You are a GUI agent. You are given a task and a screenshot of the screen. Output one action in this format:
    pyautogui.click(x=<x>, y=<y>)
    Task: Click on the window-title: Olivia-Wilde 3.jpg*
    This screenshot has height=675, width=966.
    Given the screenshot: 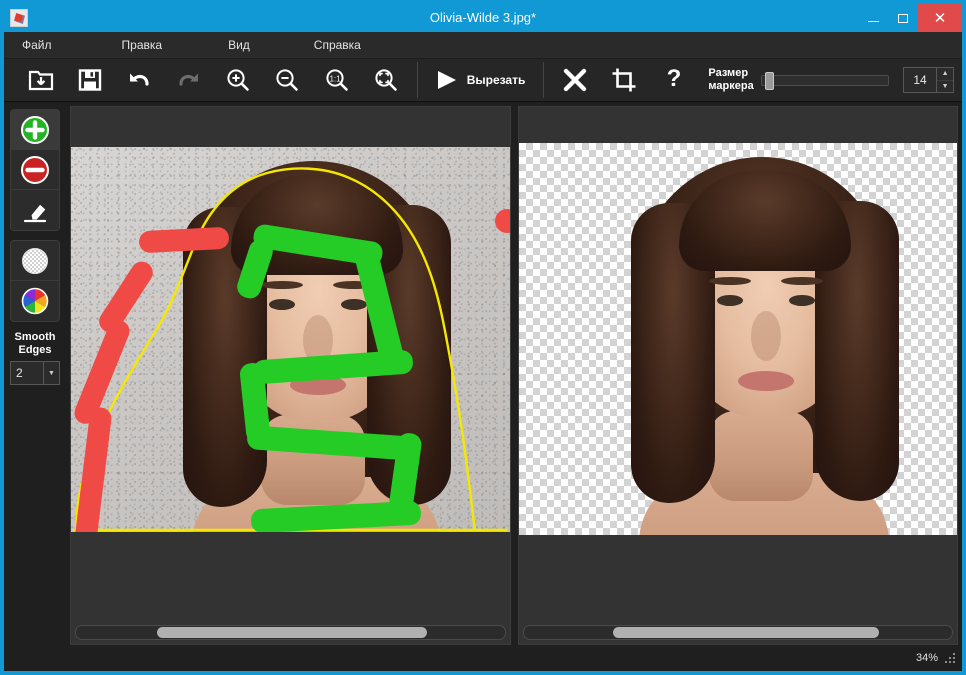 What is the action you would take?
    pyautogui.click(x=483, y=17)
    